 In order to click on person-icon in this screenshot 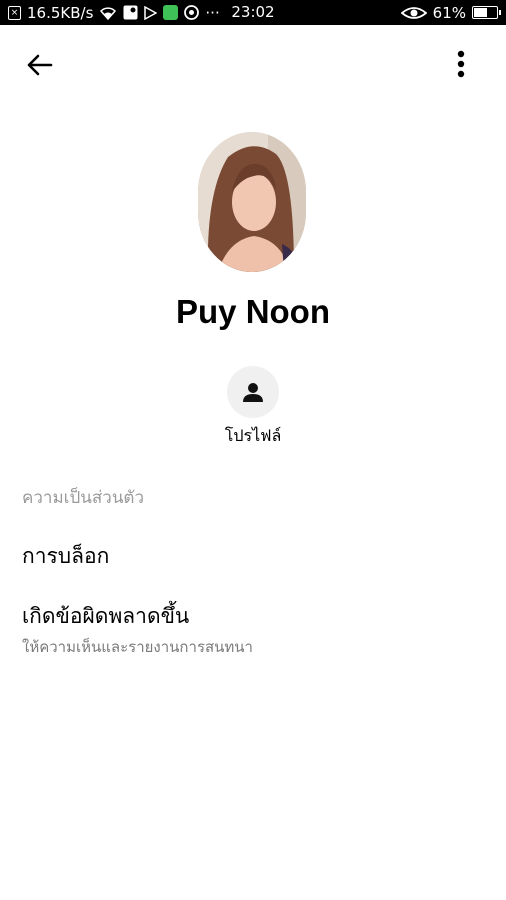, I will do `click(253, 392)`.